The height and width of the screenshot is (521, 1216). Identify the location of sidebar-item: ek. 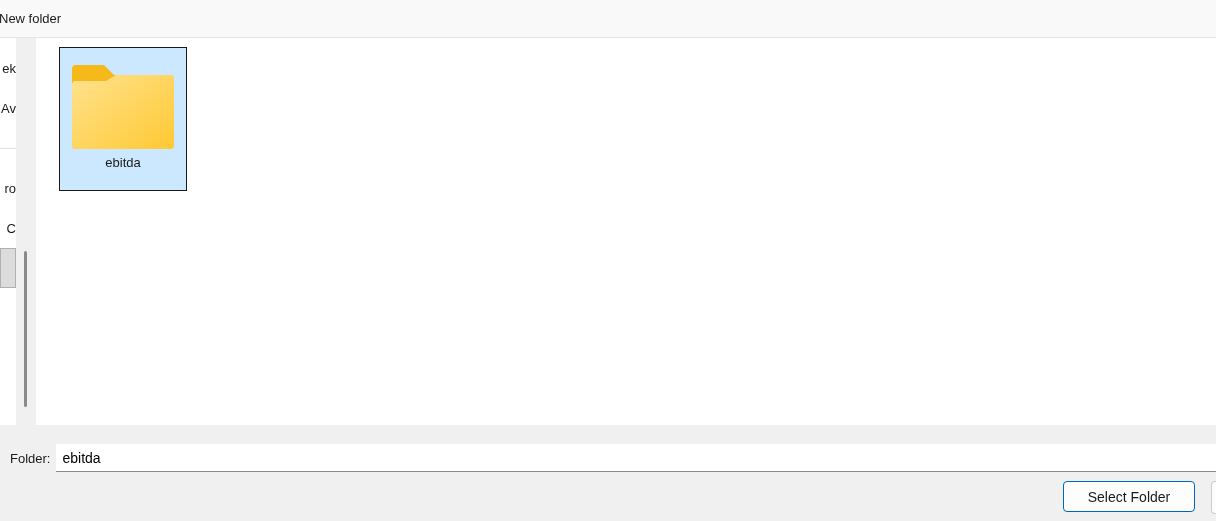
(8, 68).